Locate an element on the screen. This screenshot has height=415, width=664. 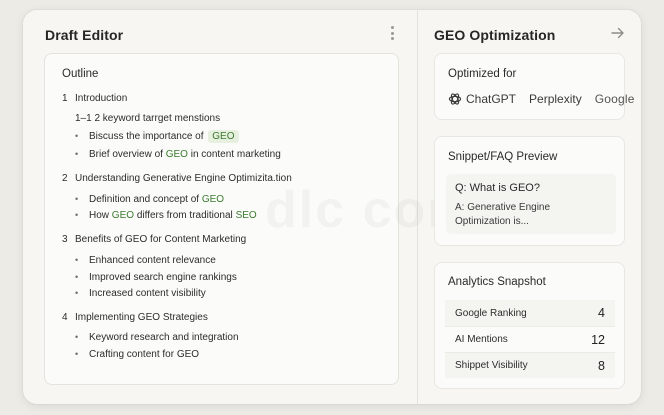
editor-title: Draft Editor is located at coordinates (84, 35).